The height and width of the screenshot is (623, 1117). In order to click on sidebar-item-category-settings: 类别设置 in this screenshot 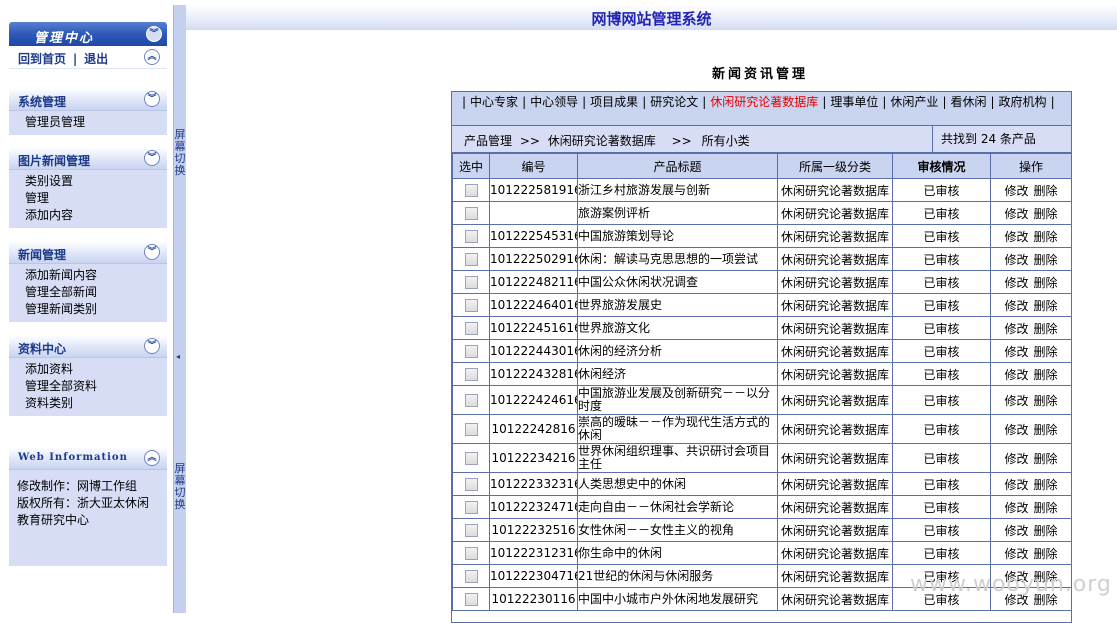, I will do `click(96, 181)`.